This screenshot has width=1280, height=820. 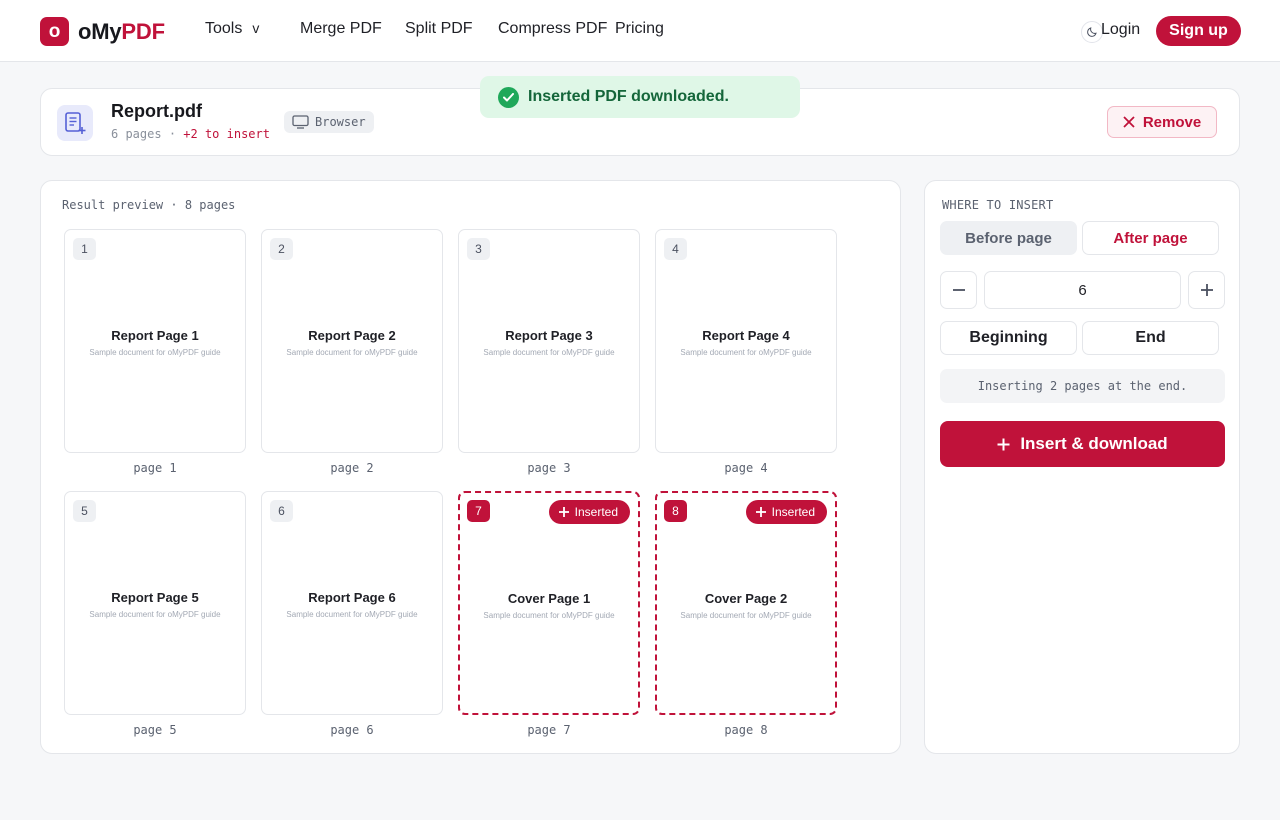 I want to click on logo-mark: o, so click(x=54, y=31).